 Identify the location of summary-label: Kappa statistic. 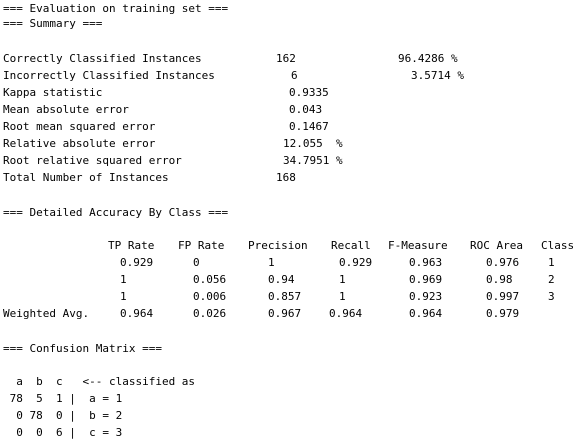
(53, 92).